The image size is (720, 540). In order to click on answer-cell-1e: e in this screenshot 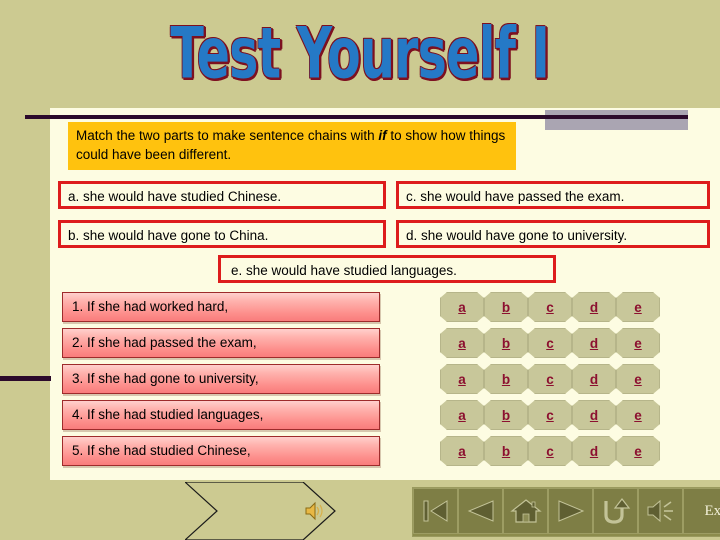, I will do `click(638, 307)`.